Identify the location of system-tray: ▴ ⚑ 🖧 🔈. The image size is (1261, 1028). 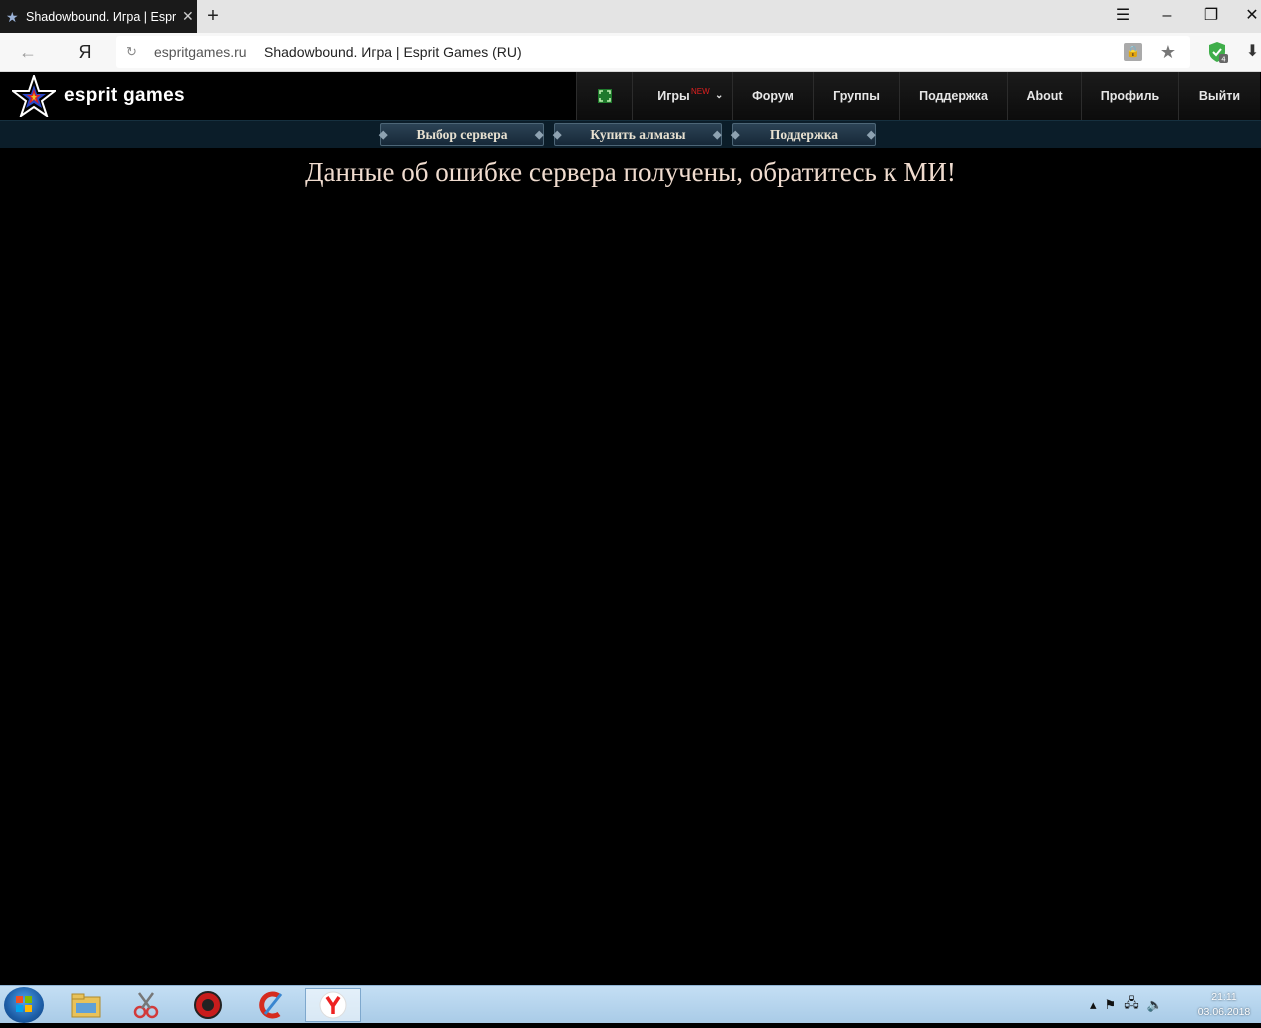
(1126, 1005).